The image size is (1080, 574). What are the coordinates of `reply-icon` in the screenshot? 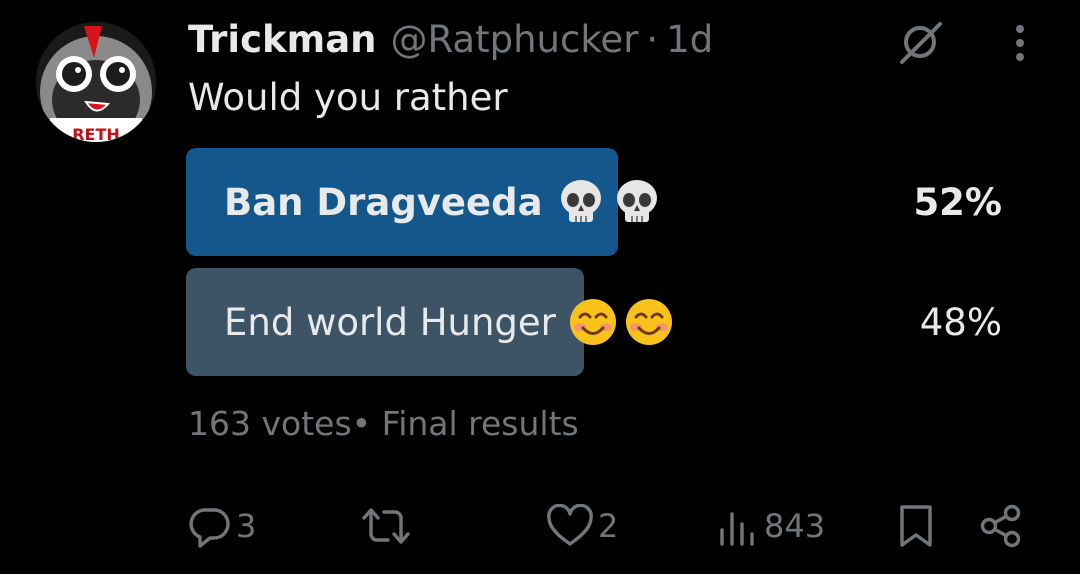 It's located at (209, 528).